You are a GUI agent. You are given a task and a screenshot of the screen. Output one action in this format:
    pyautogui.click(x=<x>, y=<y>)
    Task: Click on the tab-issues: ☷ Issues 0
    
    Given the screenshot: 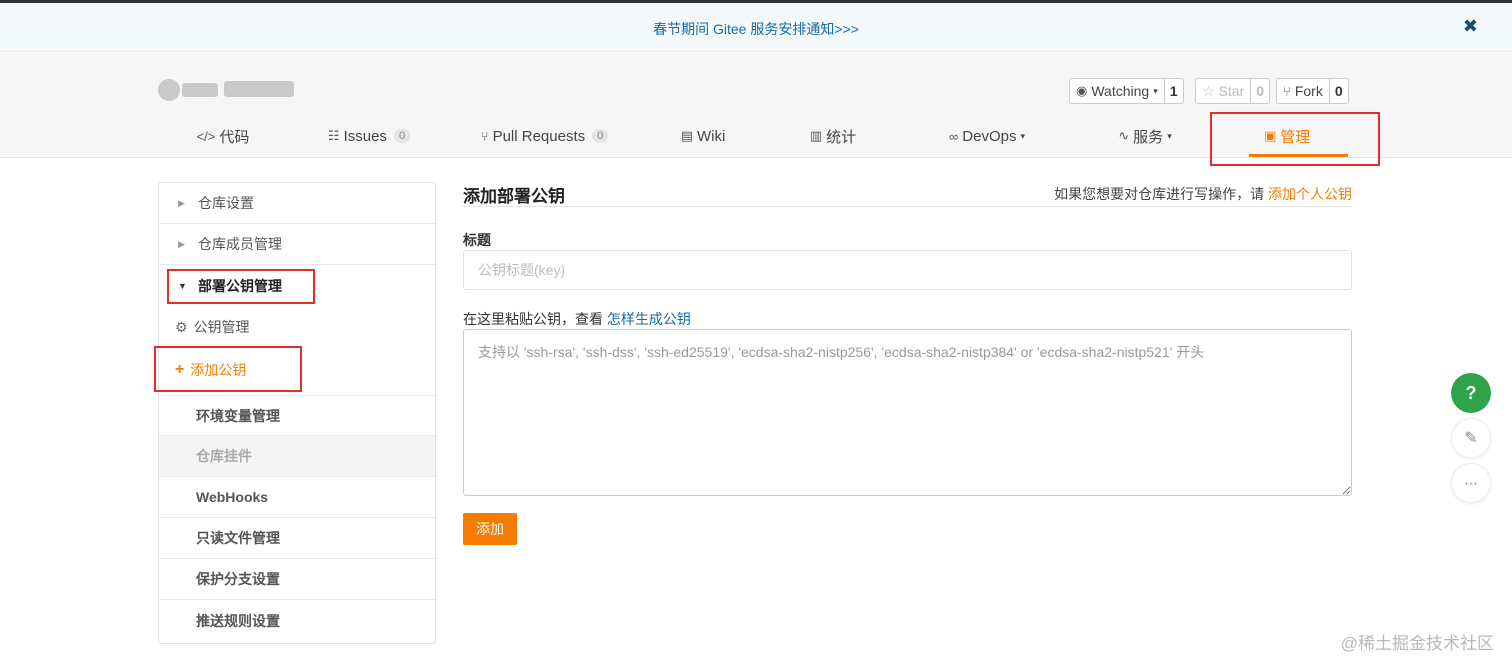 What is the action you would take?
    pyautogui.click(x=369, y=136)
    